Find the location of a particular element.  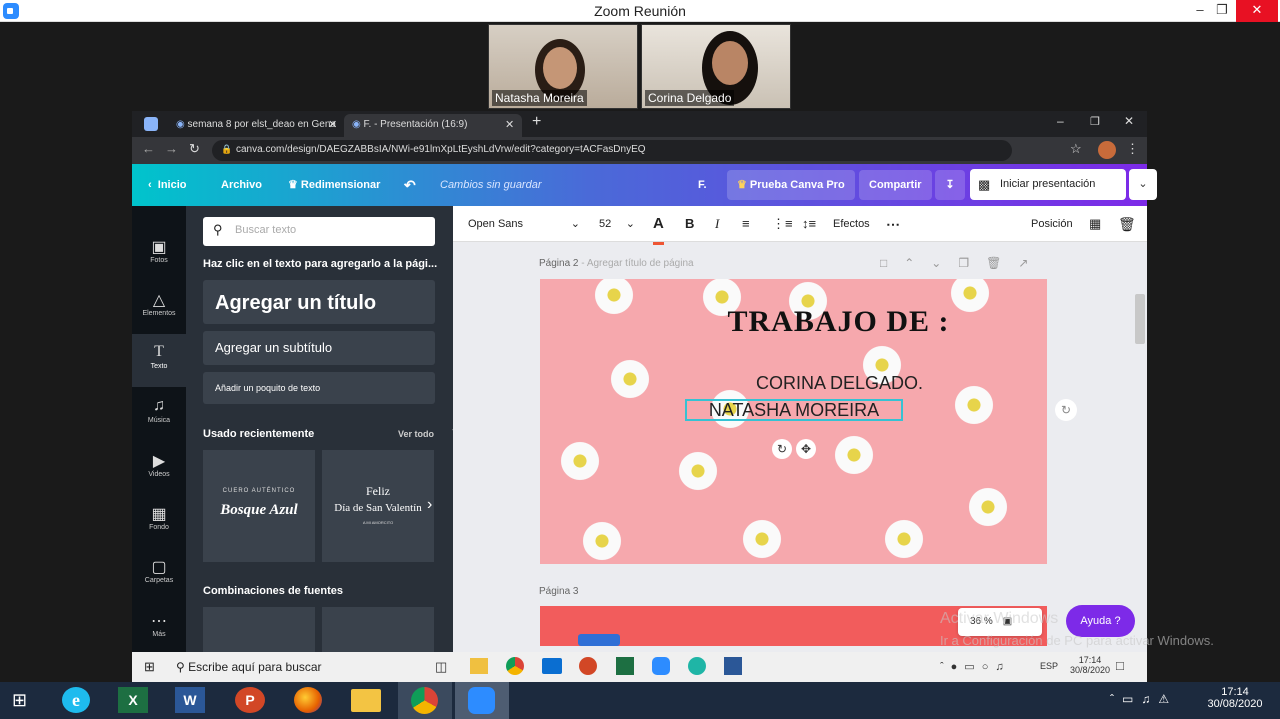

new-tab-icon: + is located at coordinates (536, 122).